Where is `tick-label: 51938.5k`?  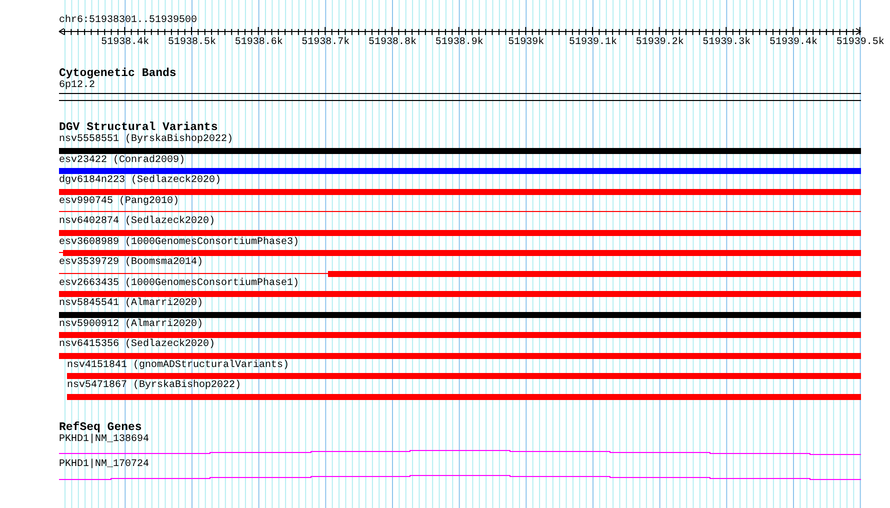 tick-label: 51938.5k is located at coordinates (192, 43).